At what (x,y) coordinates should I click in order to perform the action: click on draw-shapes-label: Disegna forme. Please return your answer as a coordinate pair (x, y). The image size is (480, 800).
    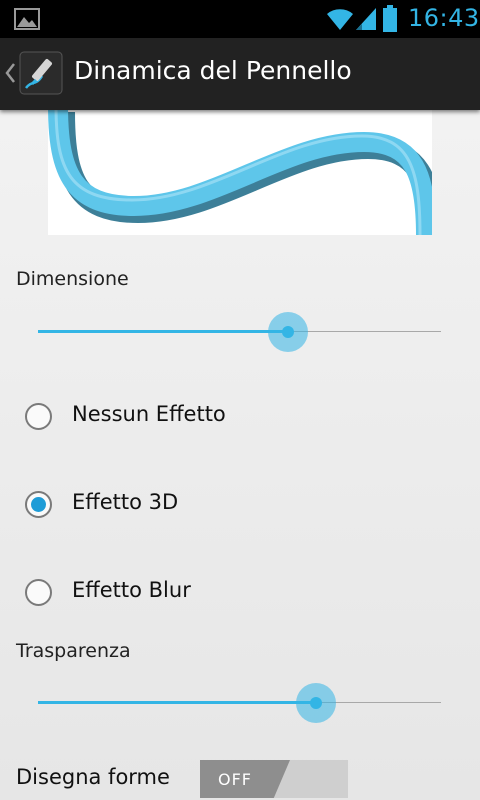
    Looking at the image, I should click on (93, 777).